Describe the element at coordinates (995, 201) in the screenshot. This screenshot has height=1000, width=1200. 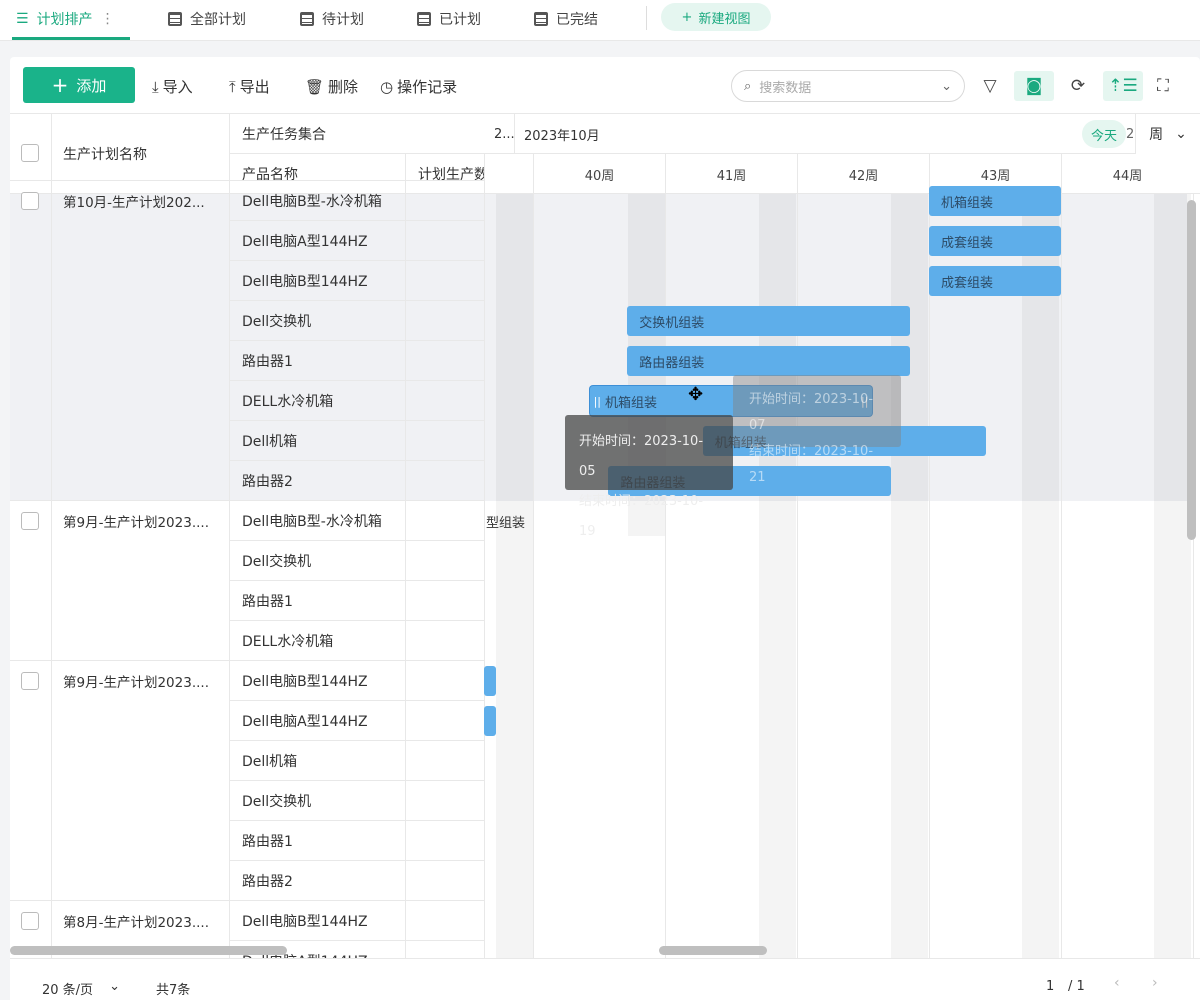
I see `task-bar: 机箱组装` at that location.